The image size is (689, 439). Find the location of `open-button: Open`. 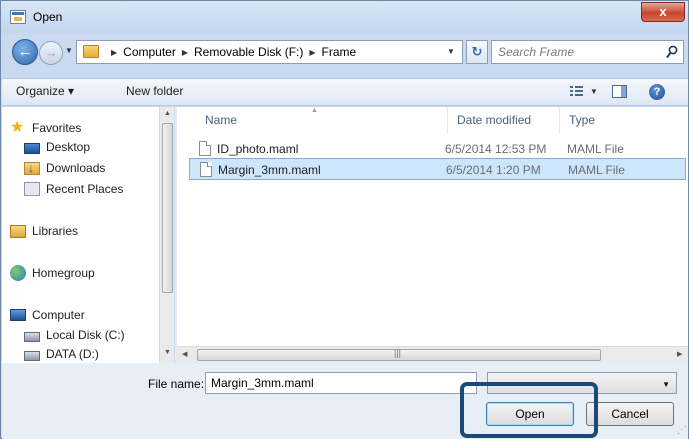

open-button: Open is located at coordinates (530, 414).